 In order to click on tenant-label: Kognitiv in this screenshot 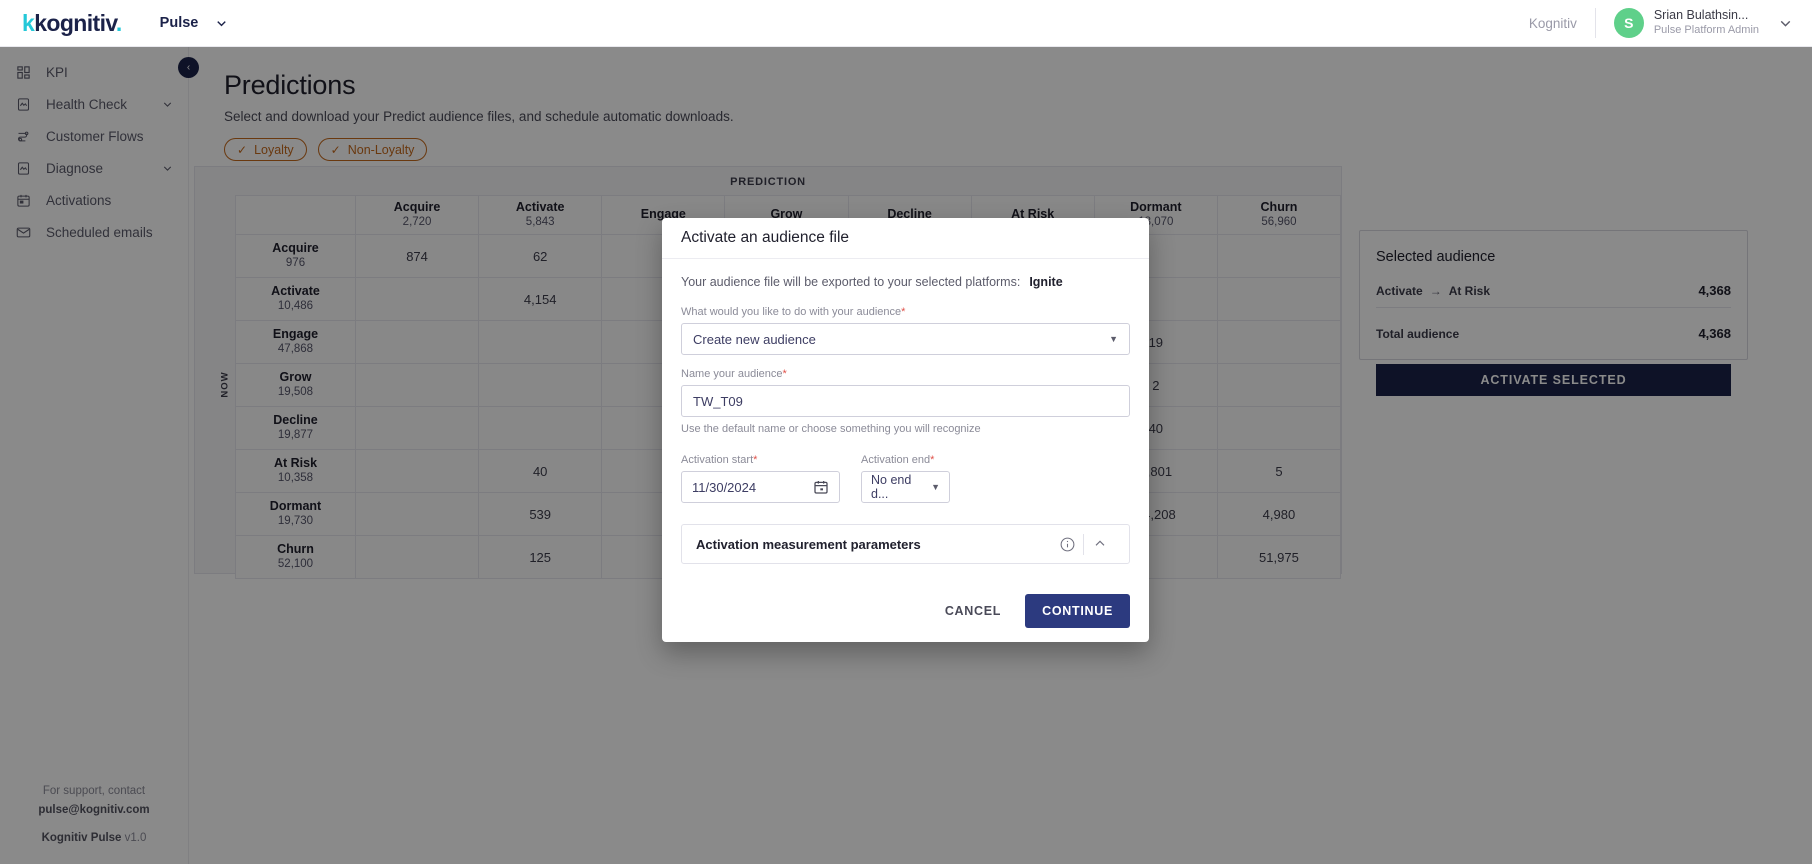, I will do `click(1552, 23)`.